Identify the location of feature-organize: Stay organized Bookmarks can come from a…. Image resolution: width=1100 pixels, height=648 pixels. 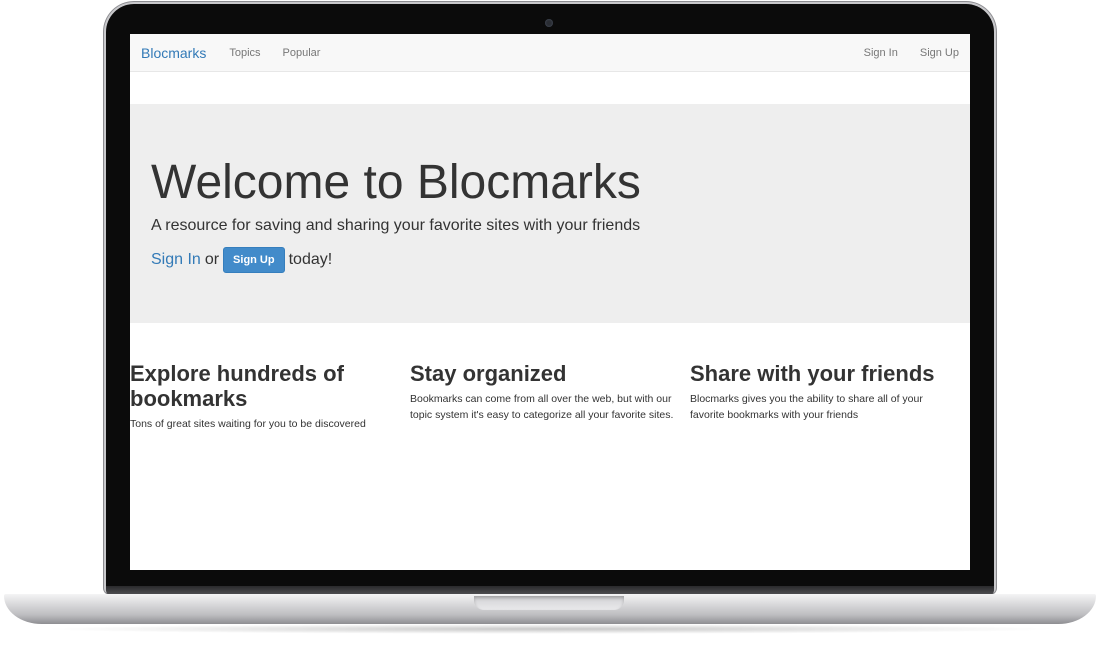
(550, 397).